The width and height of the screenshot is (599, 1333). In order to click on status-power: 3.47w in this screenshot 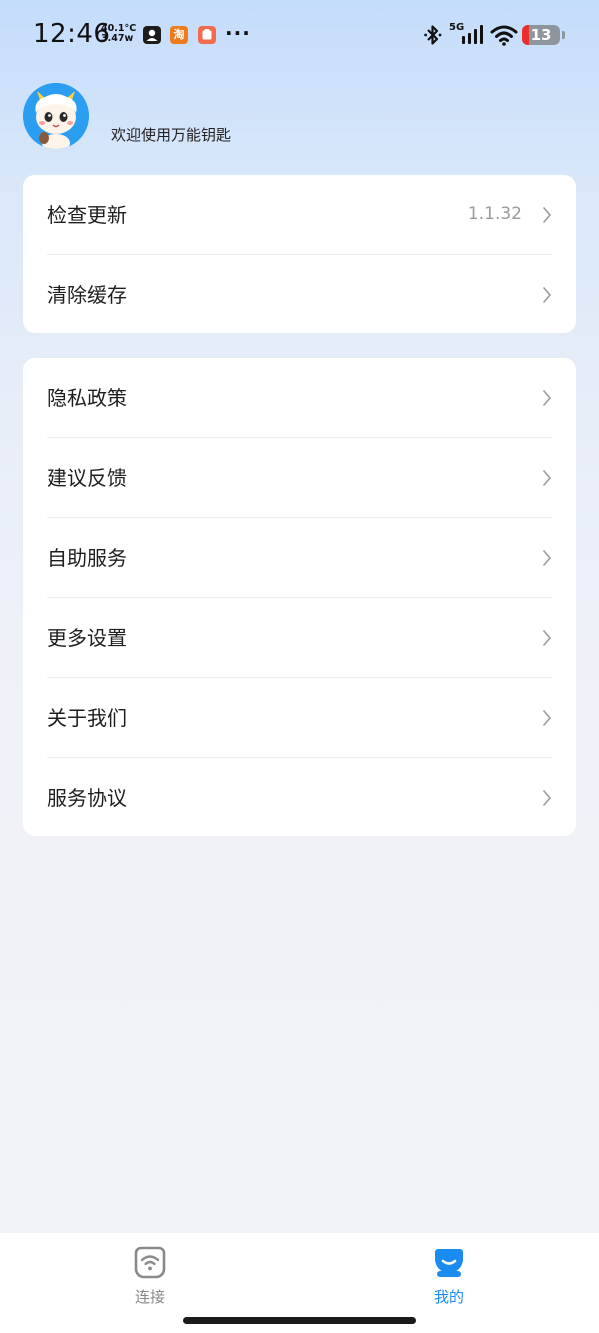, I will do `click(117, 38)`.